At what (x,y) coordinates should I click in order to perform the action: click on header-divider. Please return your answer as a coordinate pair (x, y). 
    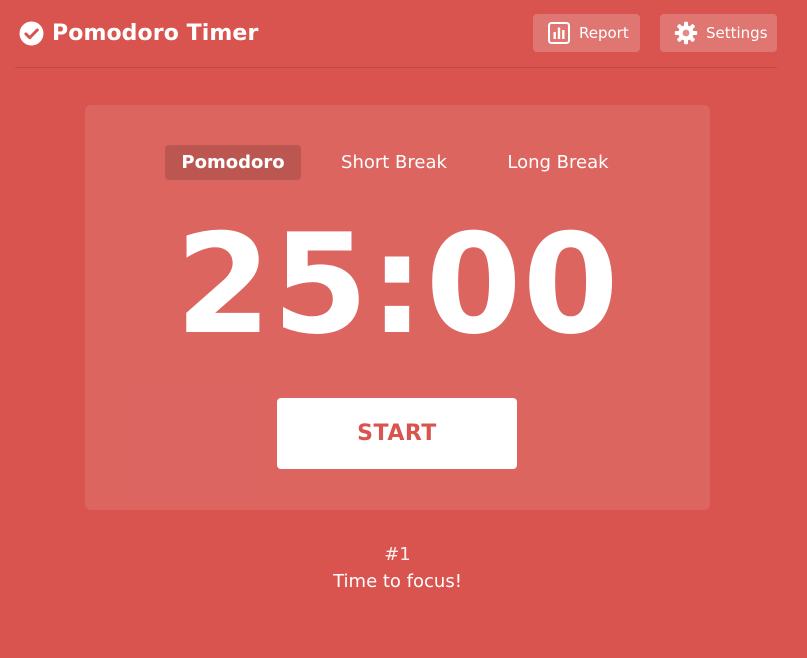
    Looking at the image, I should click on (396, 67).